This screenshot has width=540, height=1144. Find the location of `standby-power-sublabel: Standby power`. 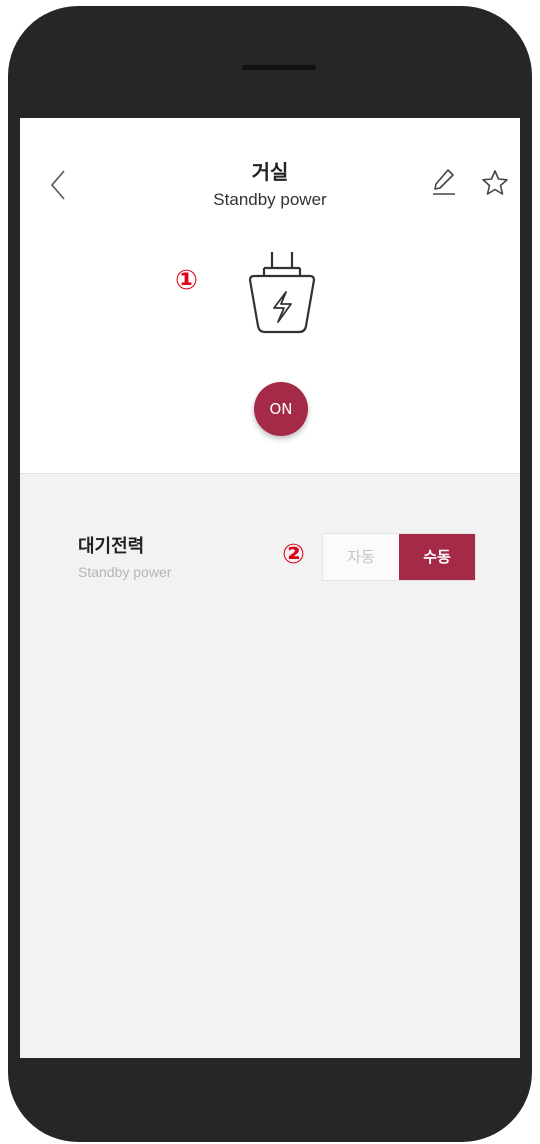

standby-power-sublabel: Standby power is located at coordinates (125, 572).